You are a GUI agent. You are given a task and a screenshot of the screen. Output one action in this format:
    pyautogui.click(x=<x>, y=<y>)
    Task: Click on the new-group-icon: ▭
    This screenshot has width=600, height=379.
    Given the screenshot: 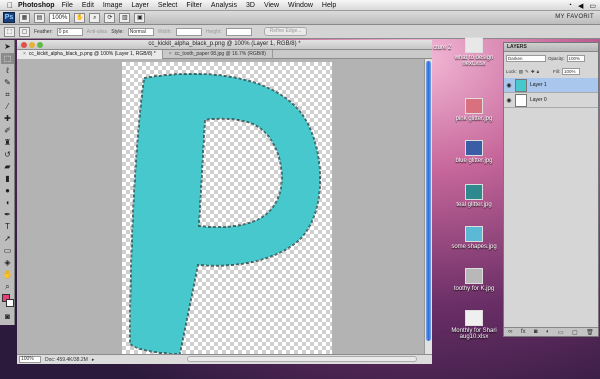 What is the action you would take?
    pyautogui.click(x=561, y=332)
    